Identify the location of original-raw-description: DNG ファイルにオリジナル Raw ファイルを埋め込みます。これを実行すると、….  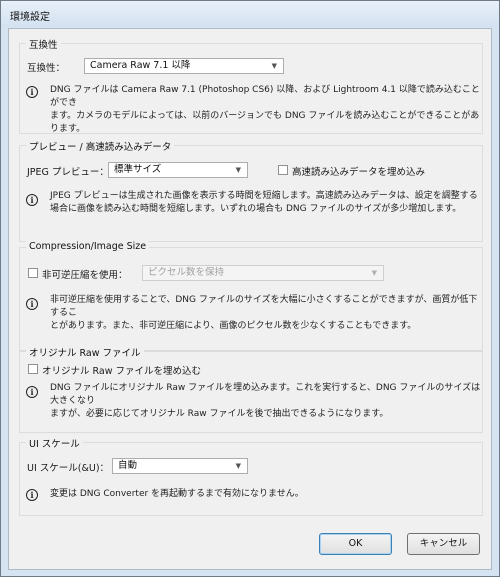
(266, 401).